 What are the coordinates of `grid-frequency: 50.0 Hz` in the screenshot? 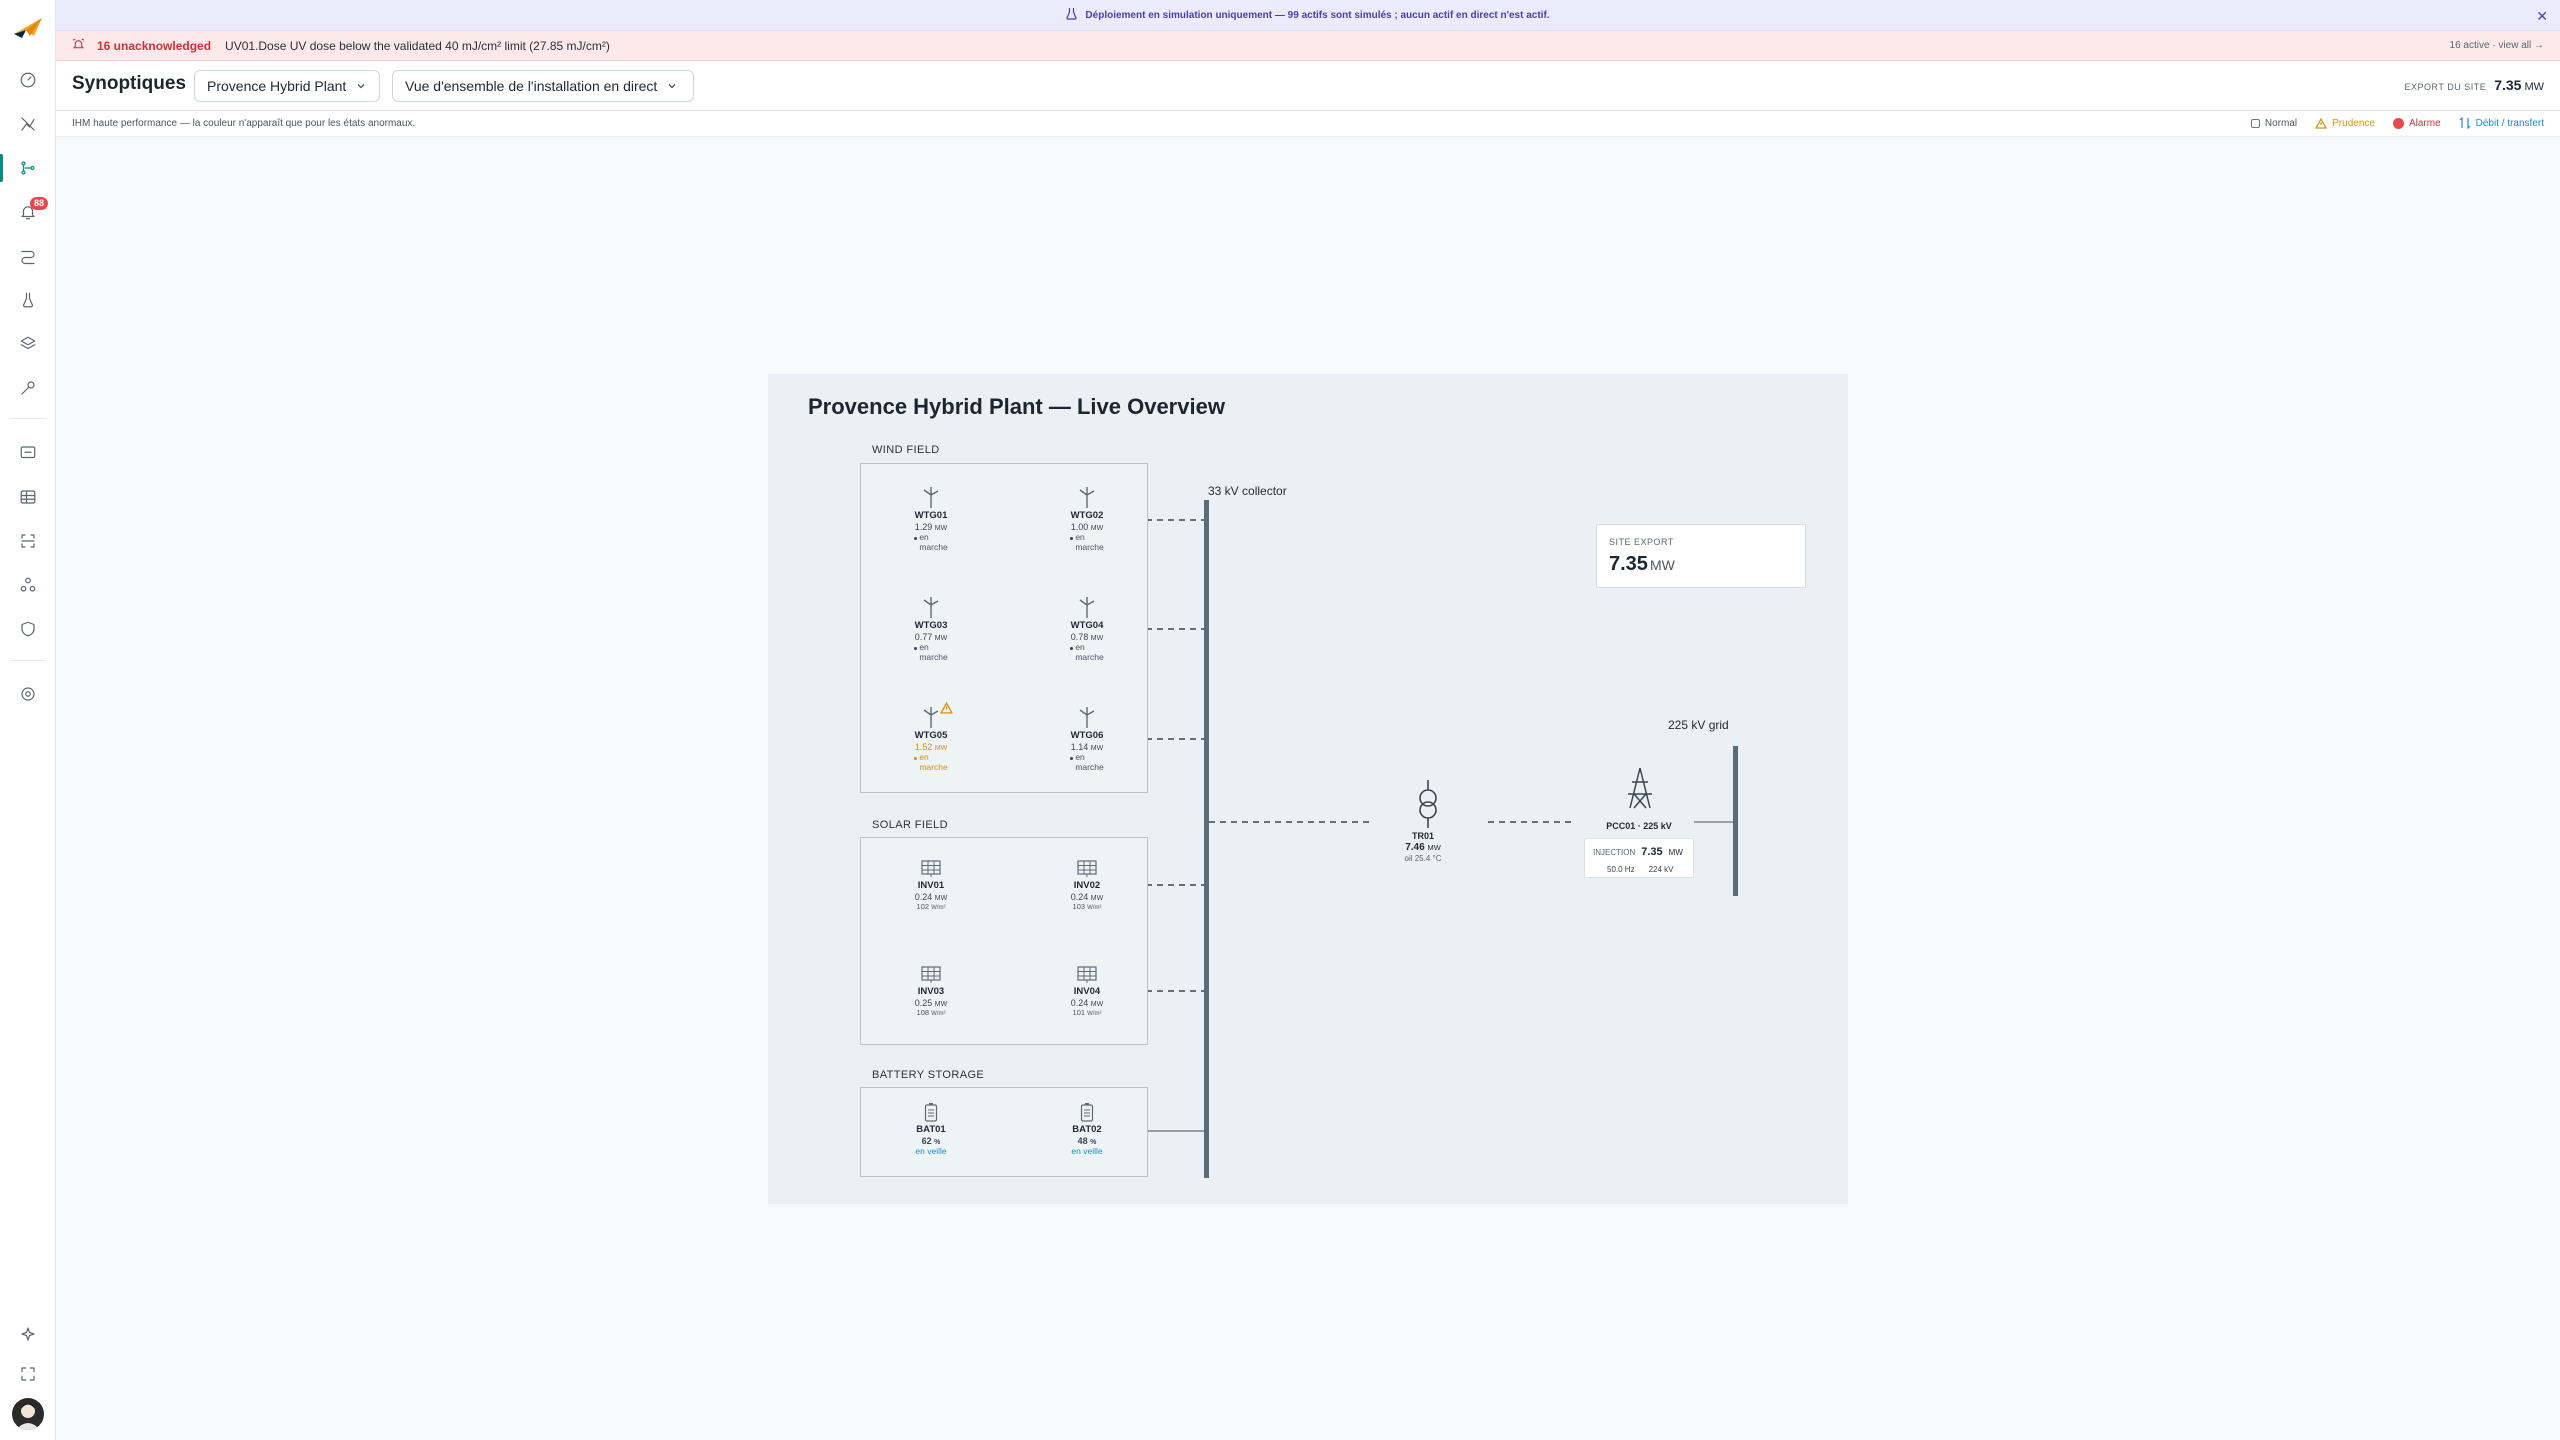 It's located at (1621, 869).